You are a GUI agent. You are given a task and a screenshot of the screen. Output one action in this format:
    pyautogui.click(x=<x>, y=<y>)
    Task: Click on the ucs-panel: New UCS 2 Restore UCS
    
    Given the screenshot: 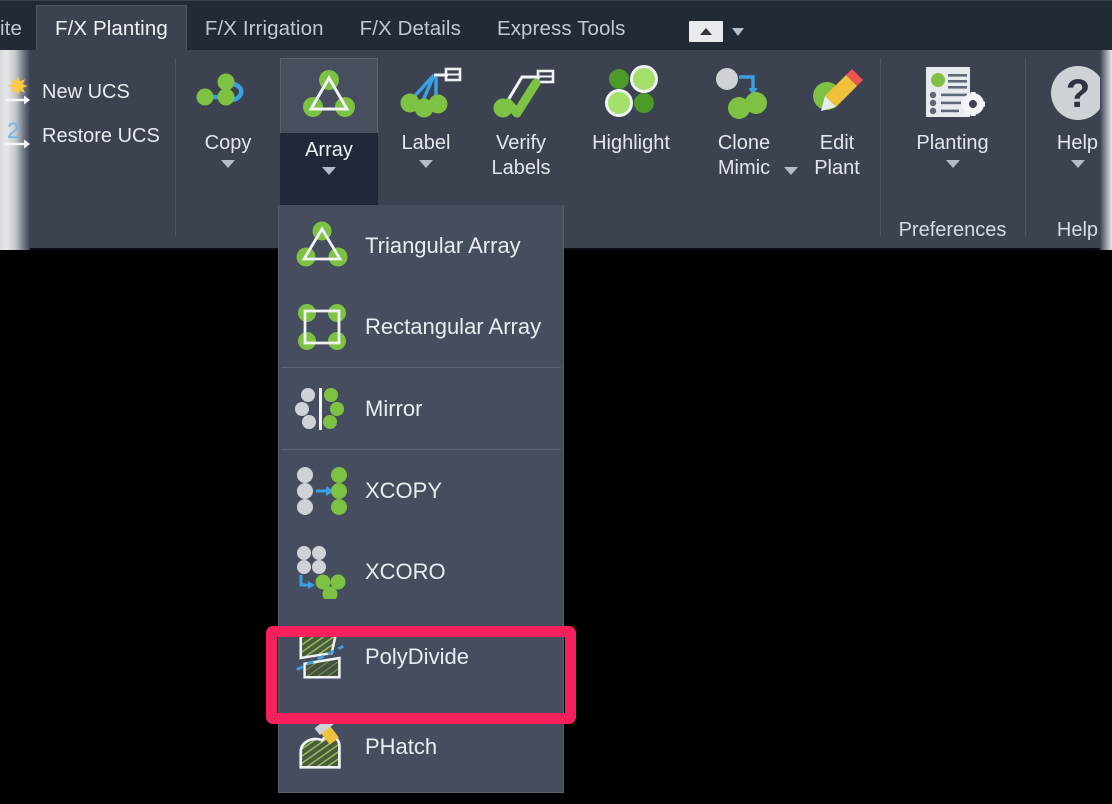 What is the action you would take?
    pyautogui.click(x=88, y=150)
    